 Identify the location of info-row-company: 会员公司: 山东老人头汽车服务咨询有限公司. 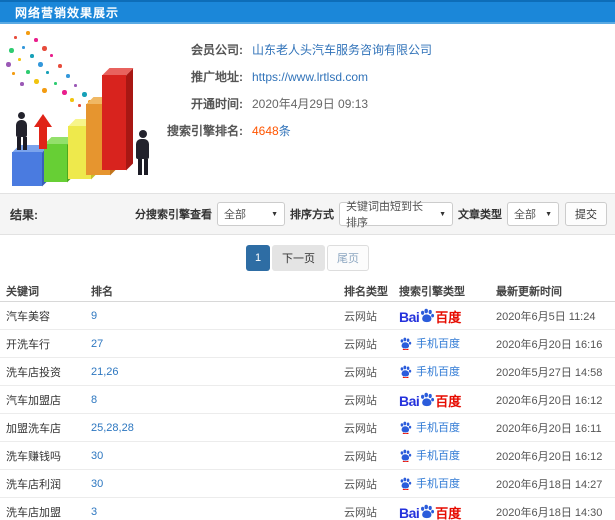
(389, 49).